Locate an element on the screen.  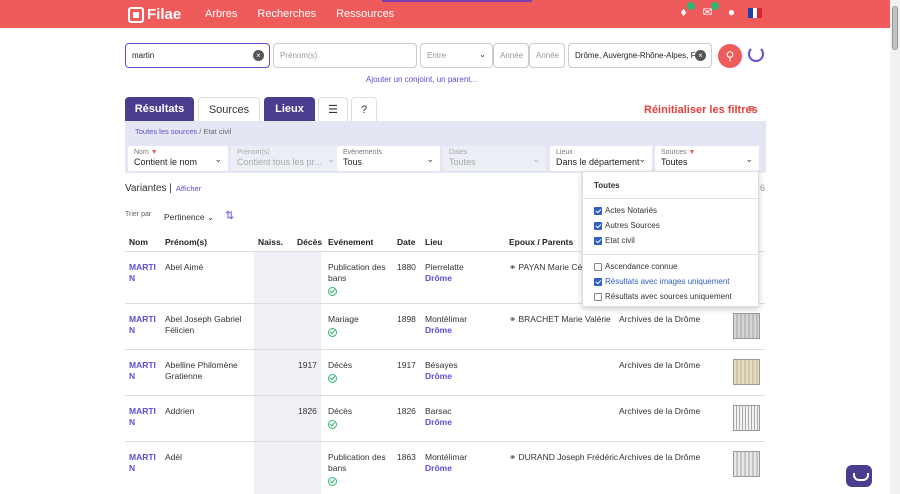
row-deces: 1826 is located at coordinates (307, 411).